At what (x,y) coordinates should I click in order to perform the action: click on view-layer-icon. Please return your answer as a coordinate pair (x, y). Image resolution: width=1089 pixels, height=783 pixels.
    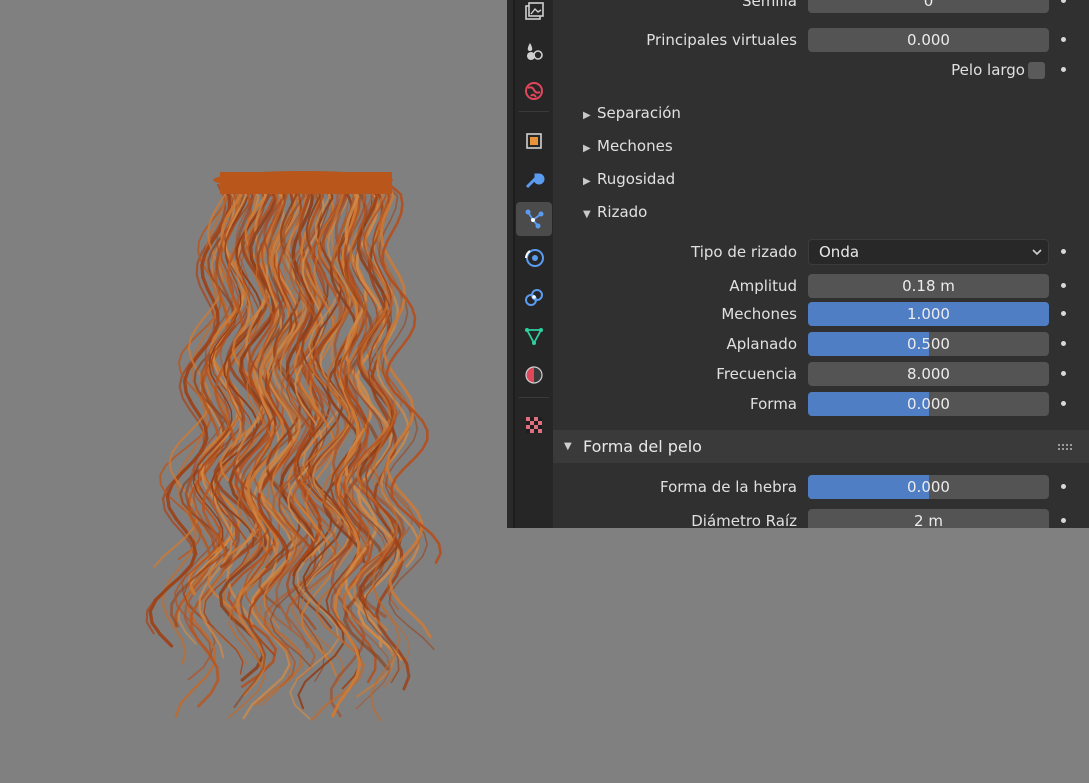
    Looking at the image, I should click on (535, 51).